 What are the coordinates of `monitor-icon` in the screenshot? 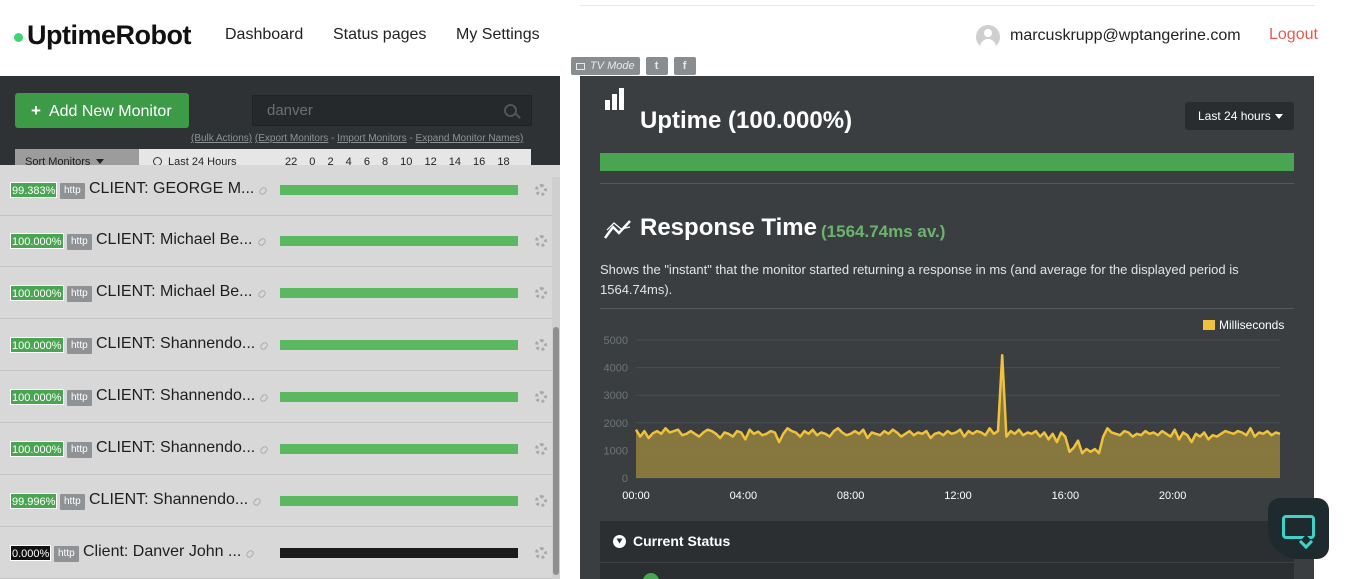 It's located at (580, 66).